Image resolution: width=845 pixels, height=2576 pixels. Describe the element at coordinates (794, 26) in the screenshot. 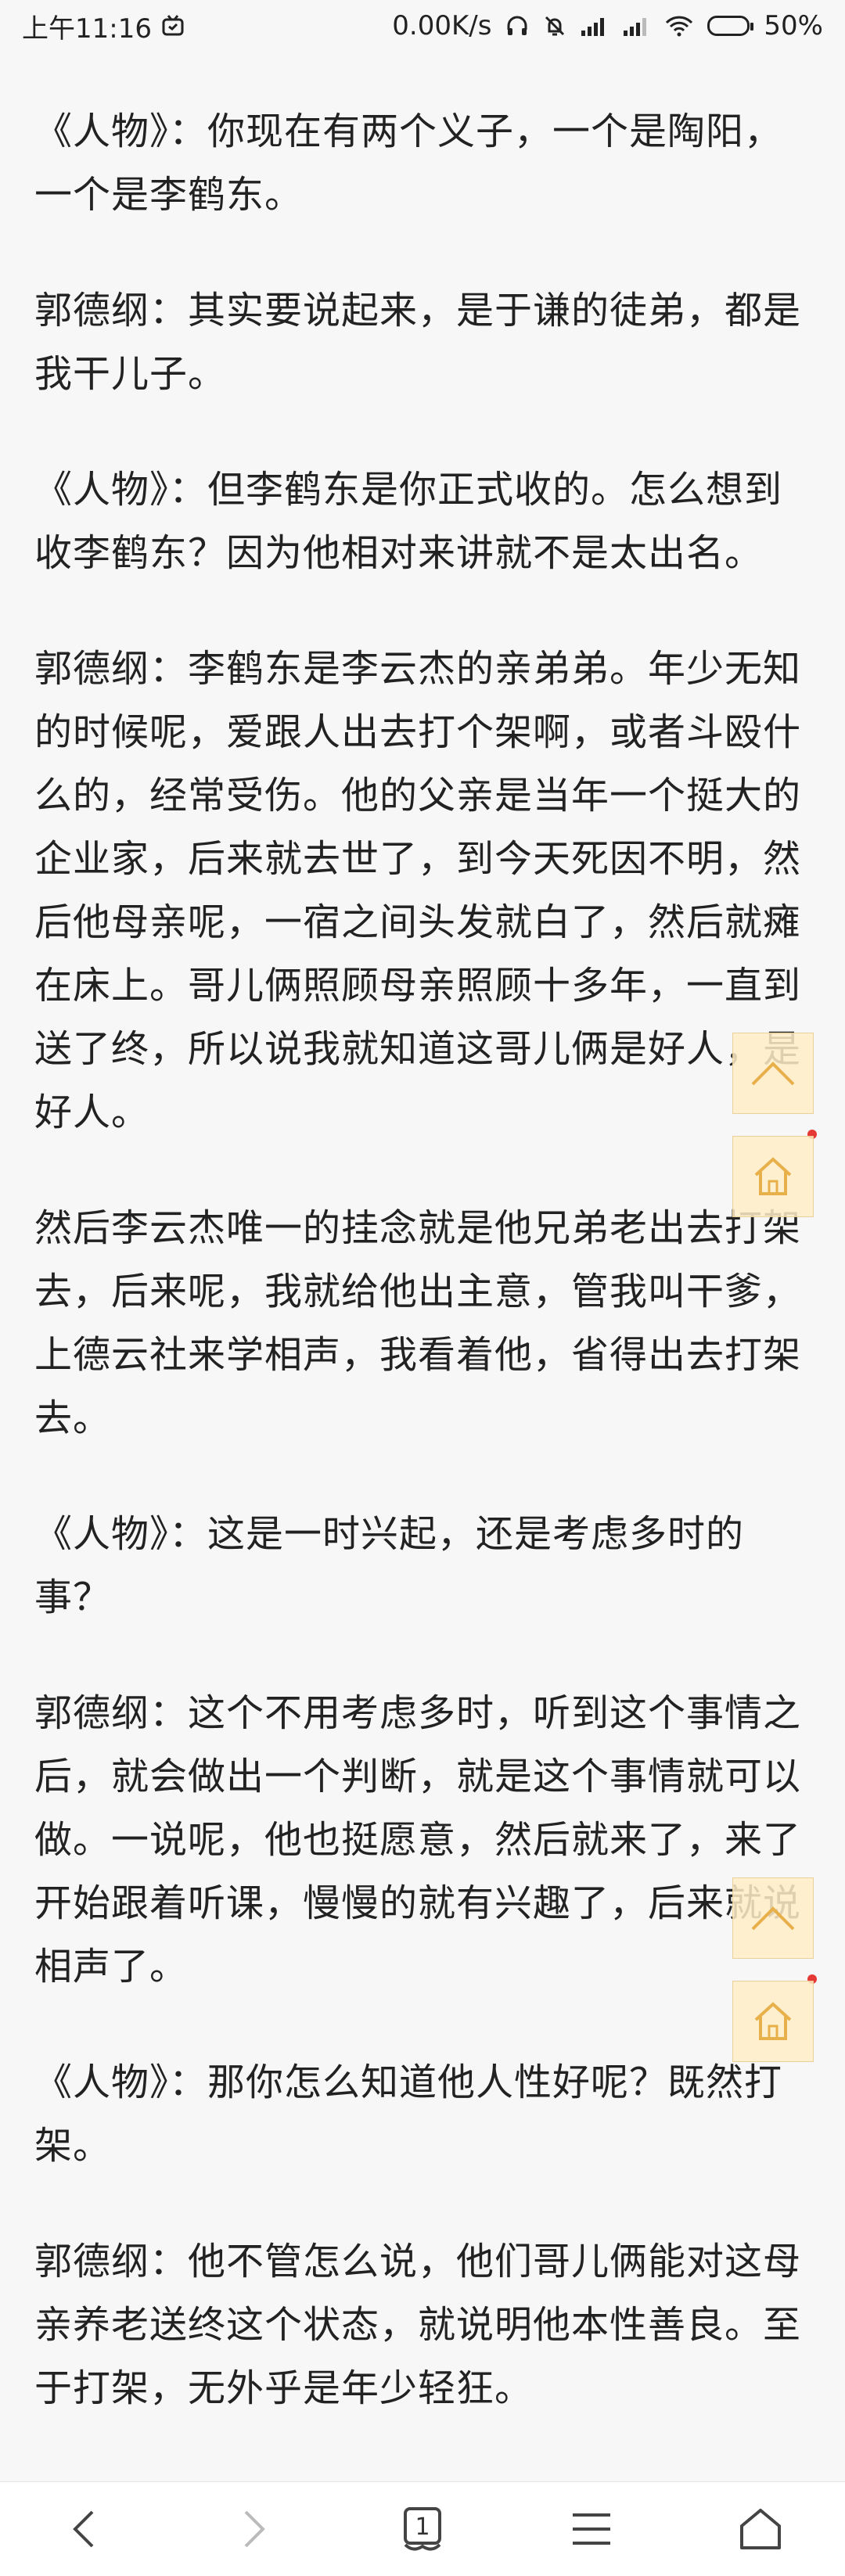

I see `battery-percent: 50%` at that location.